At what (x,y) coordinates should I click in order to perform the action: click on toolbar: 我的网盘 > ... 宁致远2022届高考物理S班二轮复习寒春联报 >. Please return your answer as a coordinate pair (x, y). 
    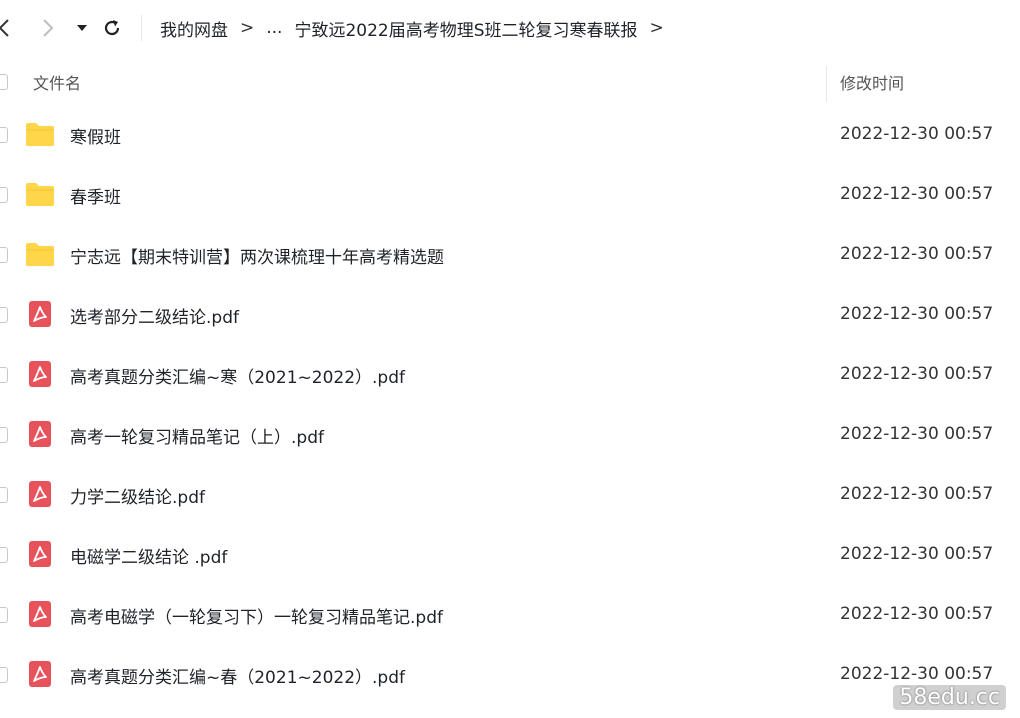
    Looking at the image, I should click on (510, 29).